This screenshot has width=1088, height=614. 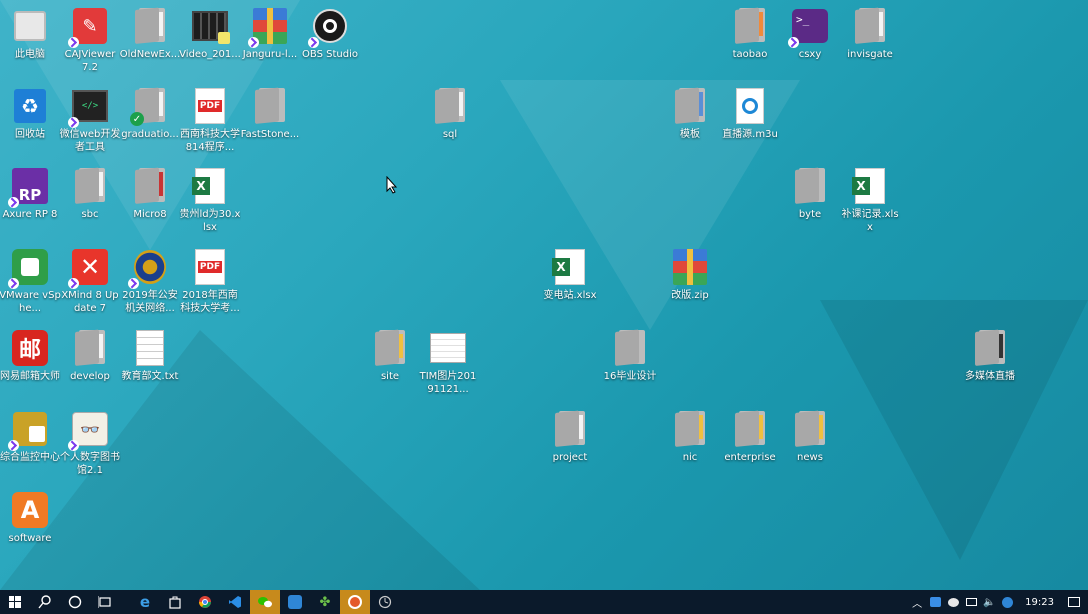 What do you see at coordinates (30, 202) in the screenshot?
I see `axure-rp-icon: RP Axure RP 8` at bounding box center [30, 202].